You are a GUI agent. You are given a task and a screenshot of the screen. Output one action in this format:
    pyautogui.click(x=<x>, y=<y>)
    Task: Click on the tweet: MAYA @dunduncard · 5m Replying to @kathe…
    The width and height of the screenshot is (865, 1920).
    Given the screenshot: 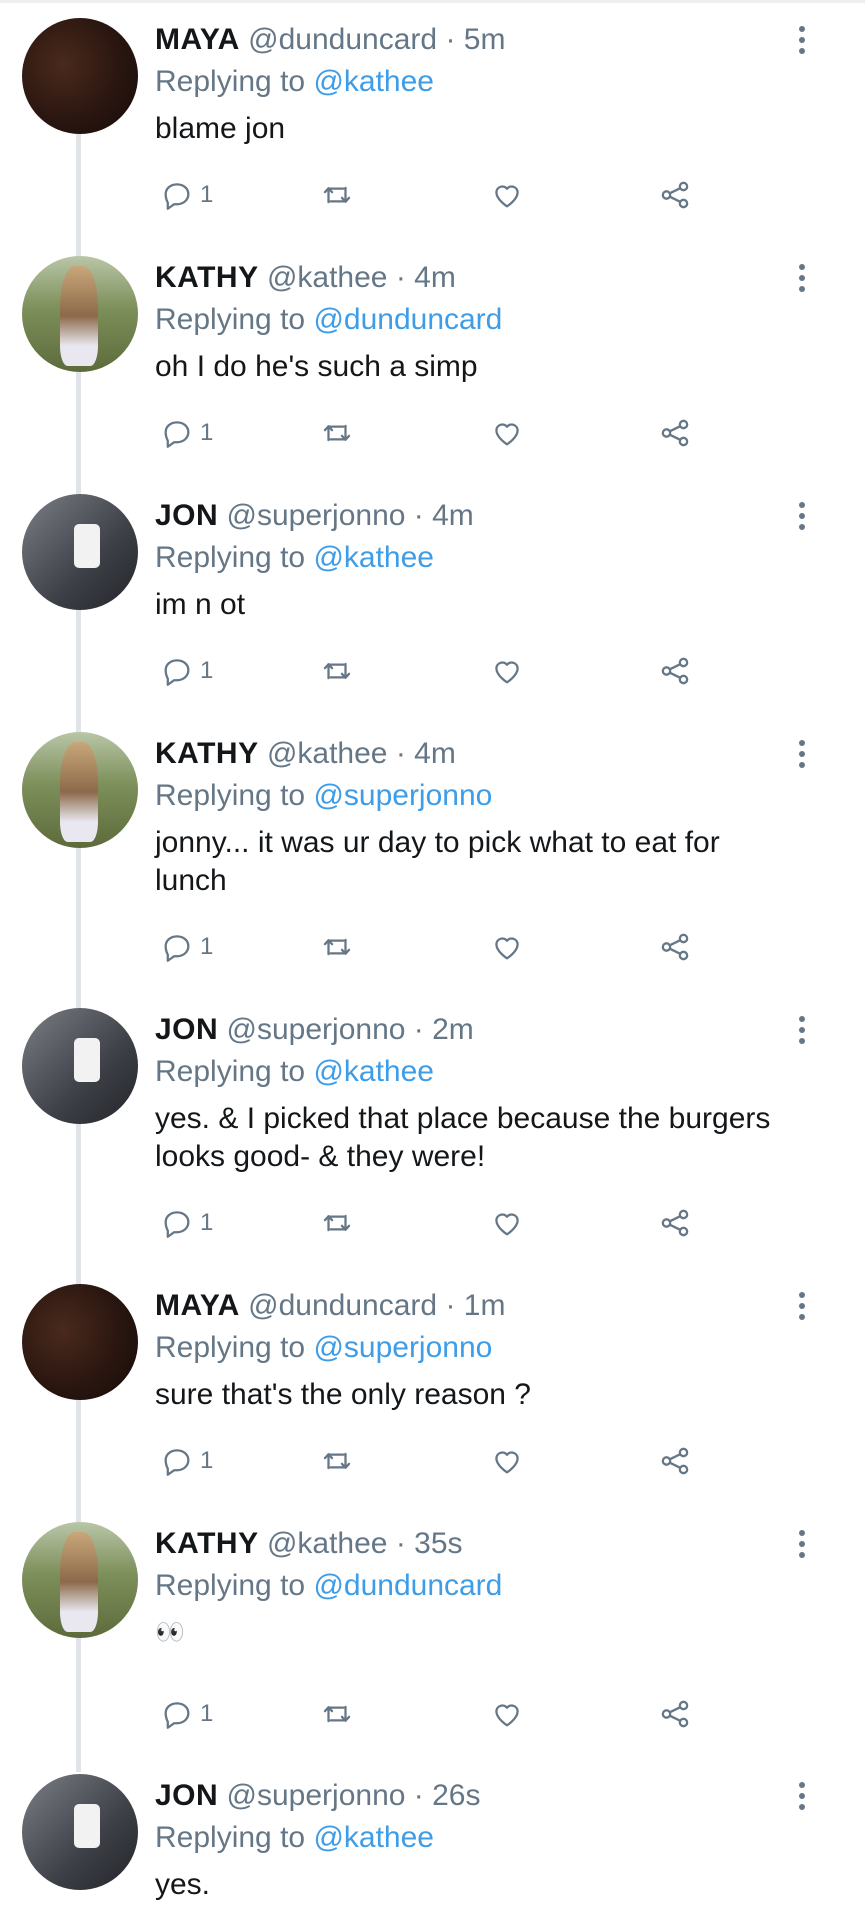 What is the action you would take?
    pyautogui.click(x=432, y=119)
    